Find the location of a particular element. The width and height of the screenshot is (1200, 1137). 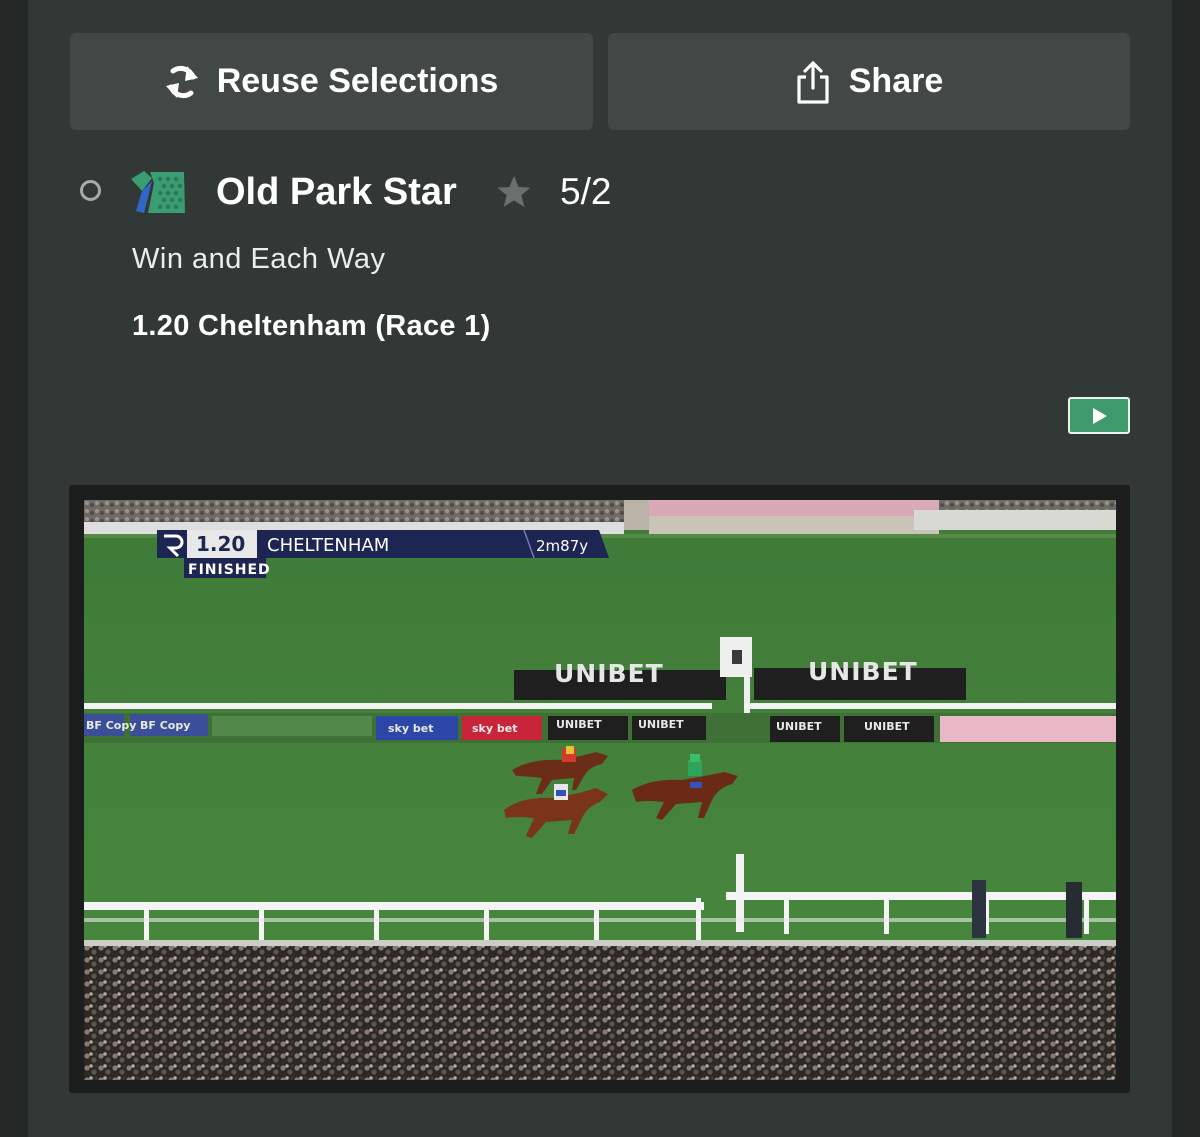

share-icon is located at coordinates (813, 82).